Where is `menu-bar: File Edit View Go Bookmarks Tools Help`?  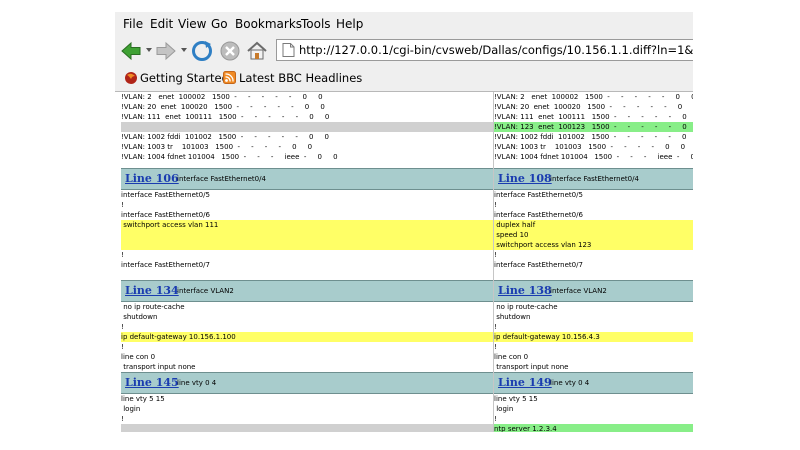
menu-bar: File Edit View Go Bookmarks Tools Help is located at coordinates (404, 24).